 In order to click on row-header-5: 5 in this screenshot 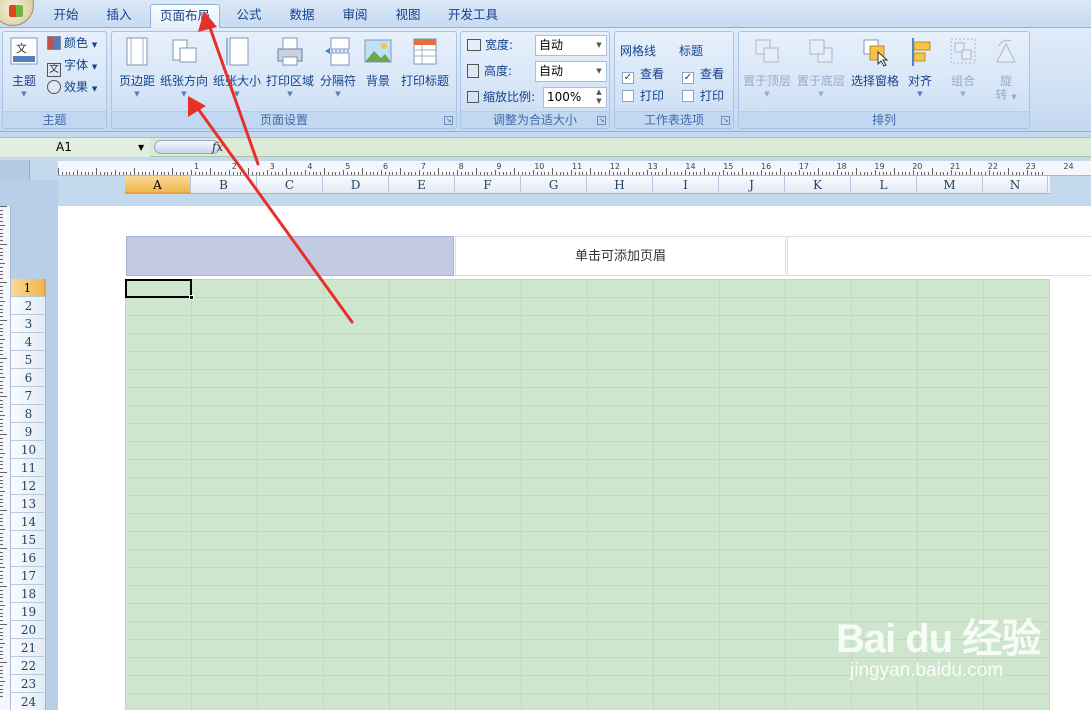, I will do `click(28, 360)`.